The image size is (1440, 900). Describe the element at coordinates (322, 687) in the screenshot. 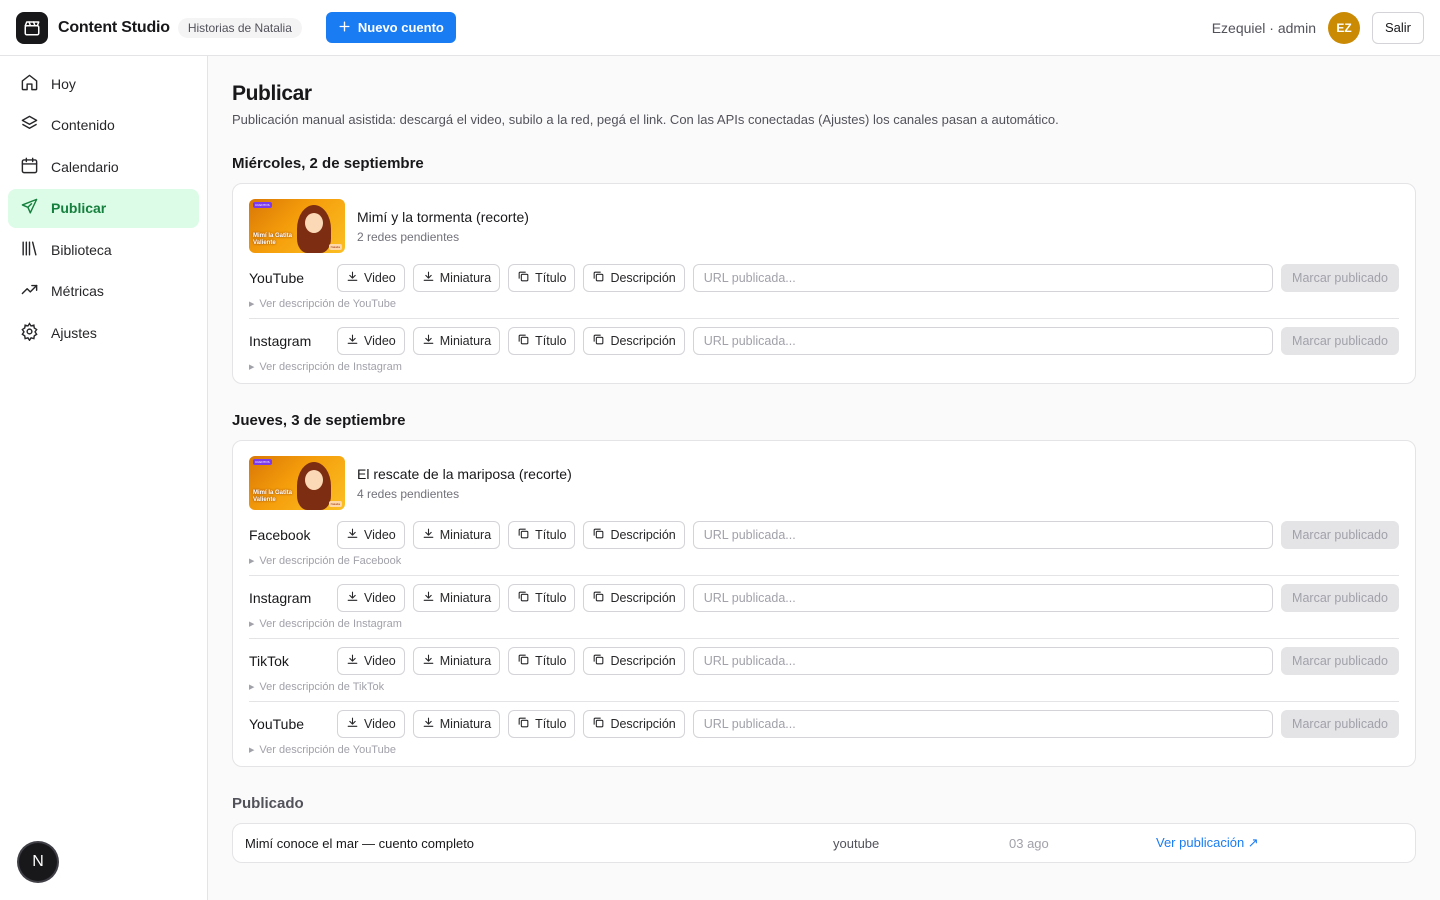

I see `description-toggle-label: Ver descripción de TikTok` at that location.